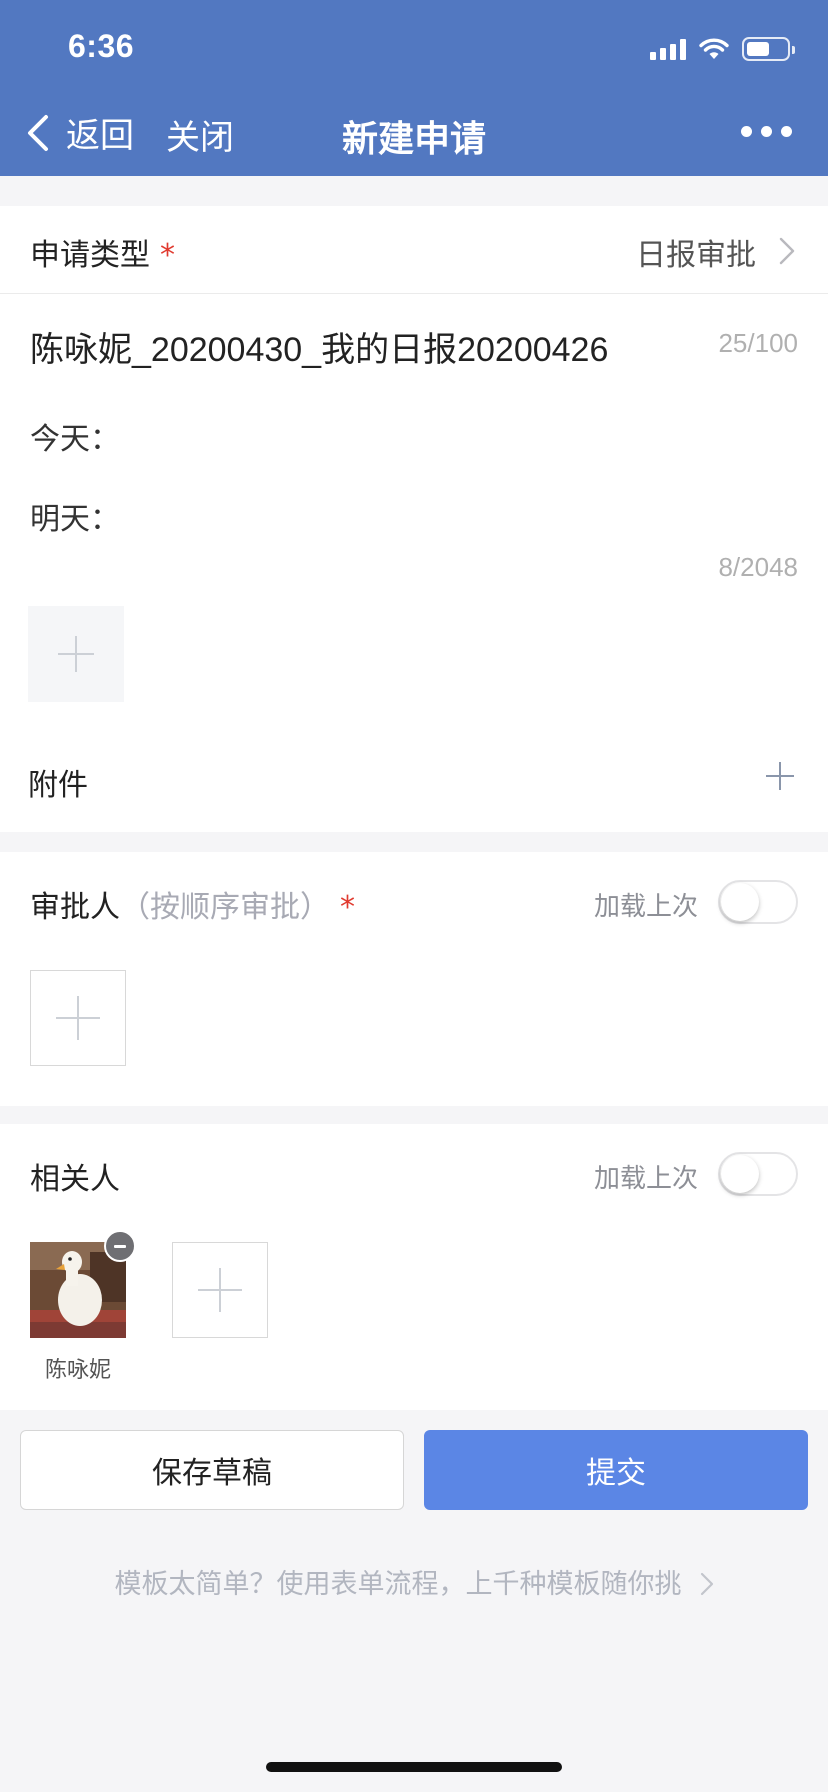 Image resolution: width=828 pixels, height=1792 pixels. I want to click on approvers-load-last-label: 加载上次, so click(645, 907).